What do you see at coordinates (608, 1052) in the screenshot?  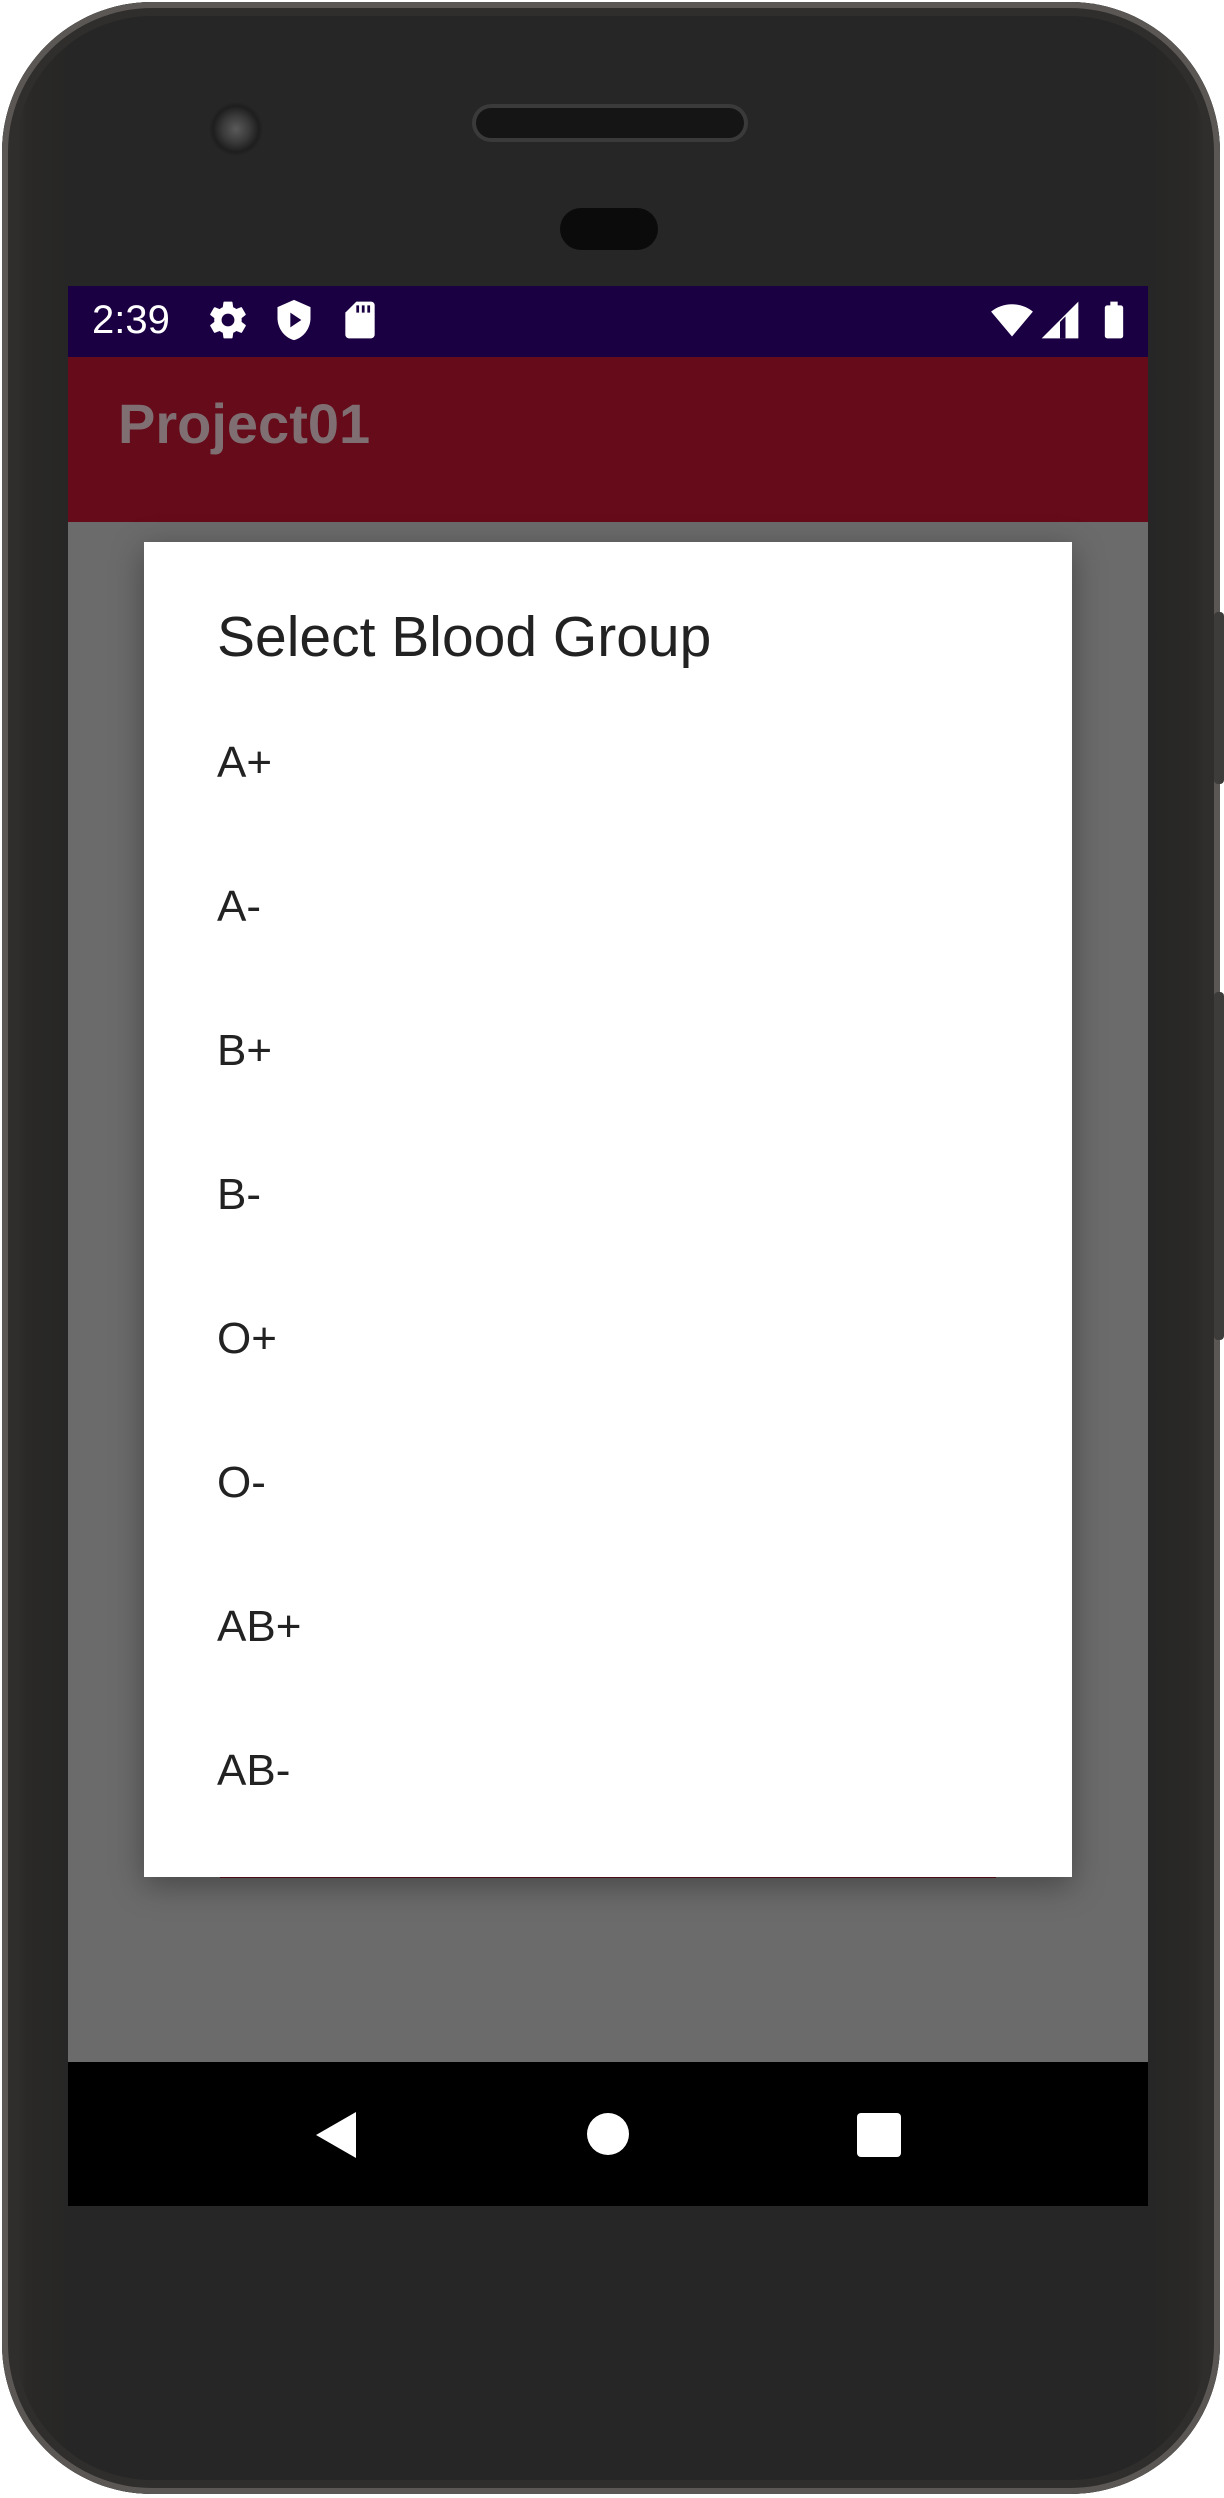 I see `option-b-positive: B+` at bounding box center [608, 1052].